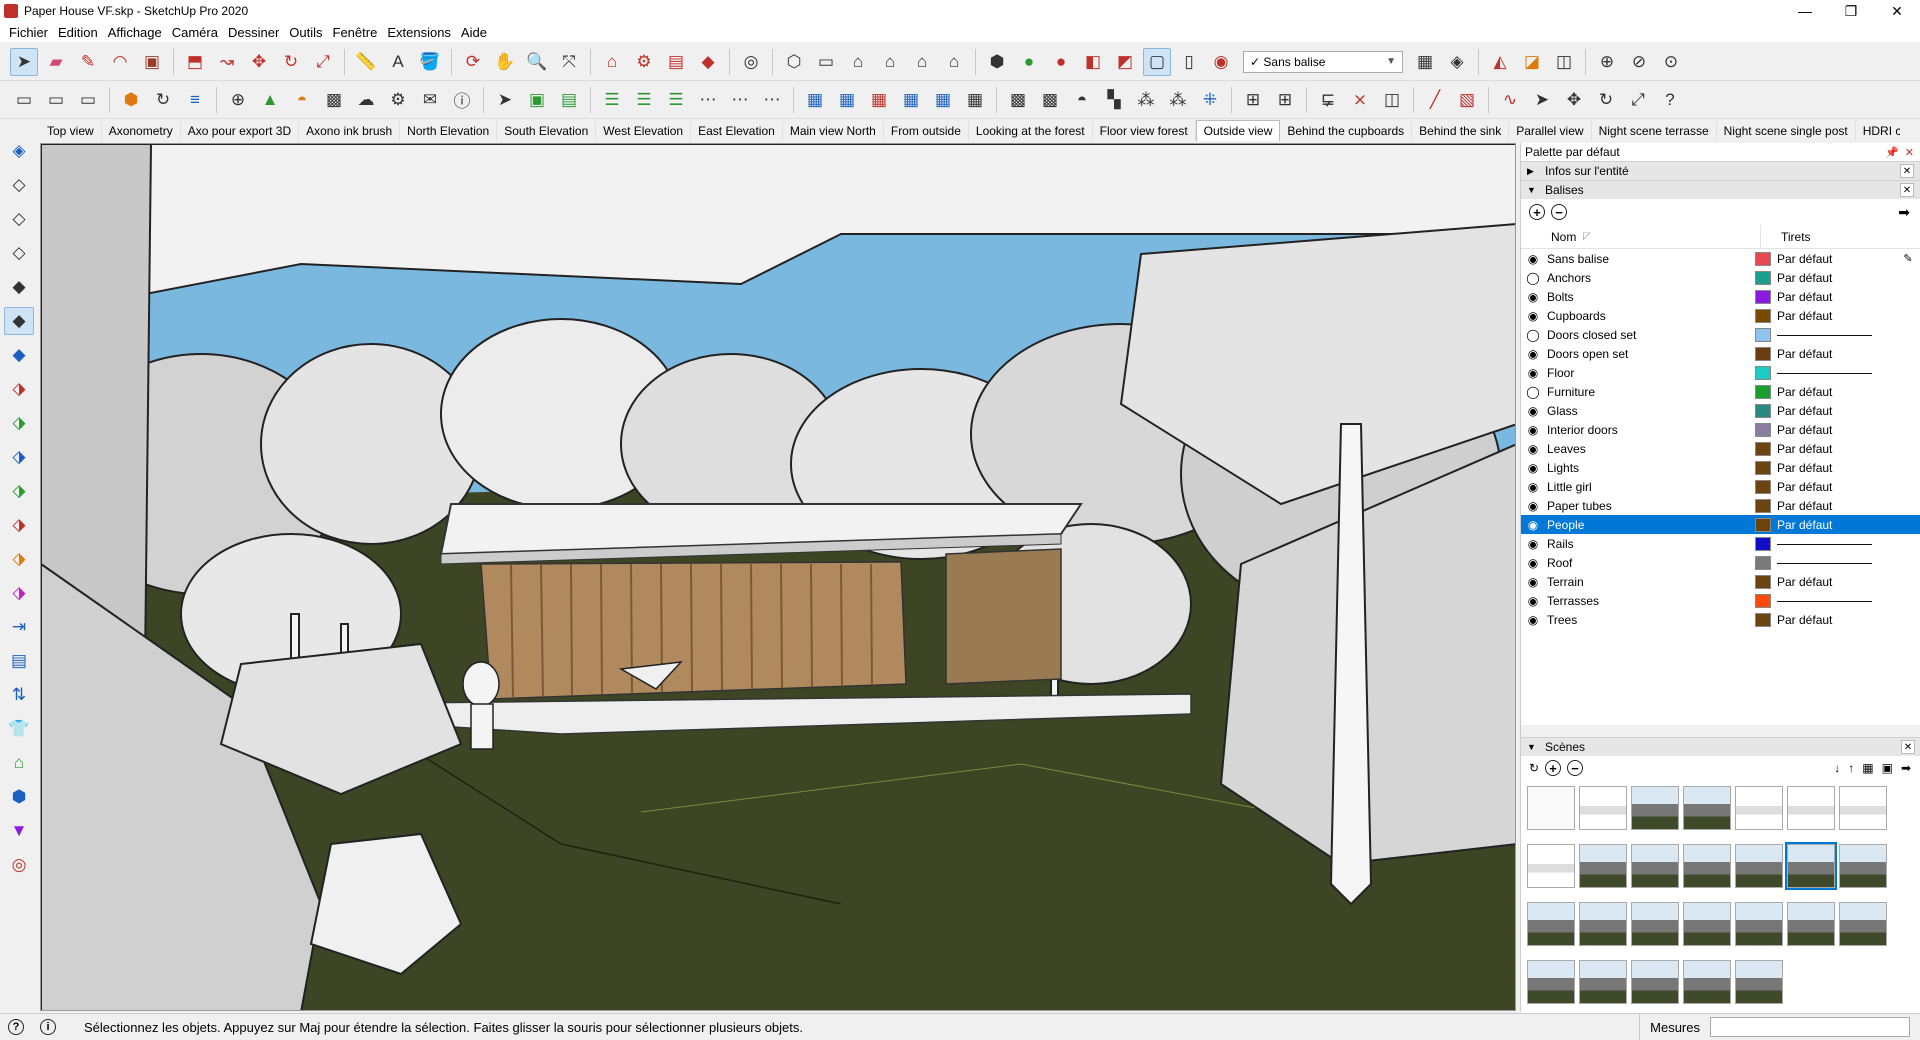 This screenshot has width=1920, height=1040. I want to click on component-icon: ⬢, so click(131, 100).